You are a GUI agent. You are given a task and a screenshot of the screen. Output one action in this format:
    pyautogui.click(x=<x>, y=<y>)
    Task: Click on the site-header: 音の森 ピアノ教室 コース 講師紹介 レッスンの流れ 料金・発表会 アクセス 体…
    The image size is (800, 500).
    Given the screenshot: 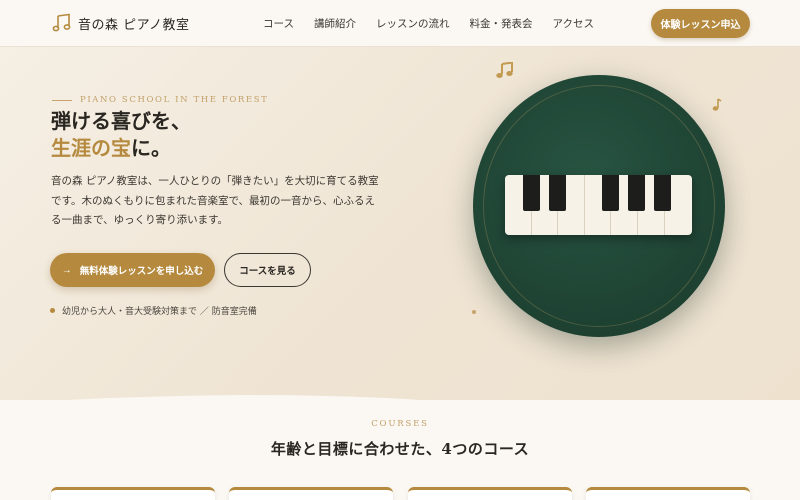 What is the action you would take?
    pyautogui.click(x=400, y=23)
    